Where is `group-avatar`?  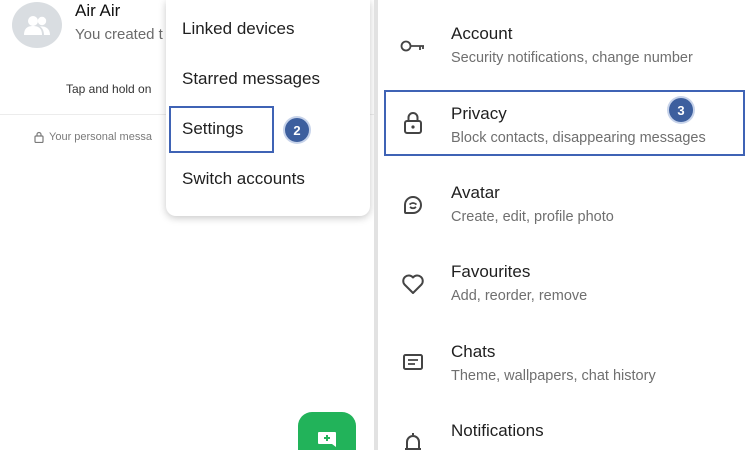
group-avatar is located at coordinates (37, 25).